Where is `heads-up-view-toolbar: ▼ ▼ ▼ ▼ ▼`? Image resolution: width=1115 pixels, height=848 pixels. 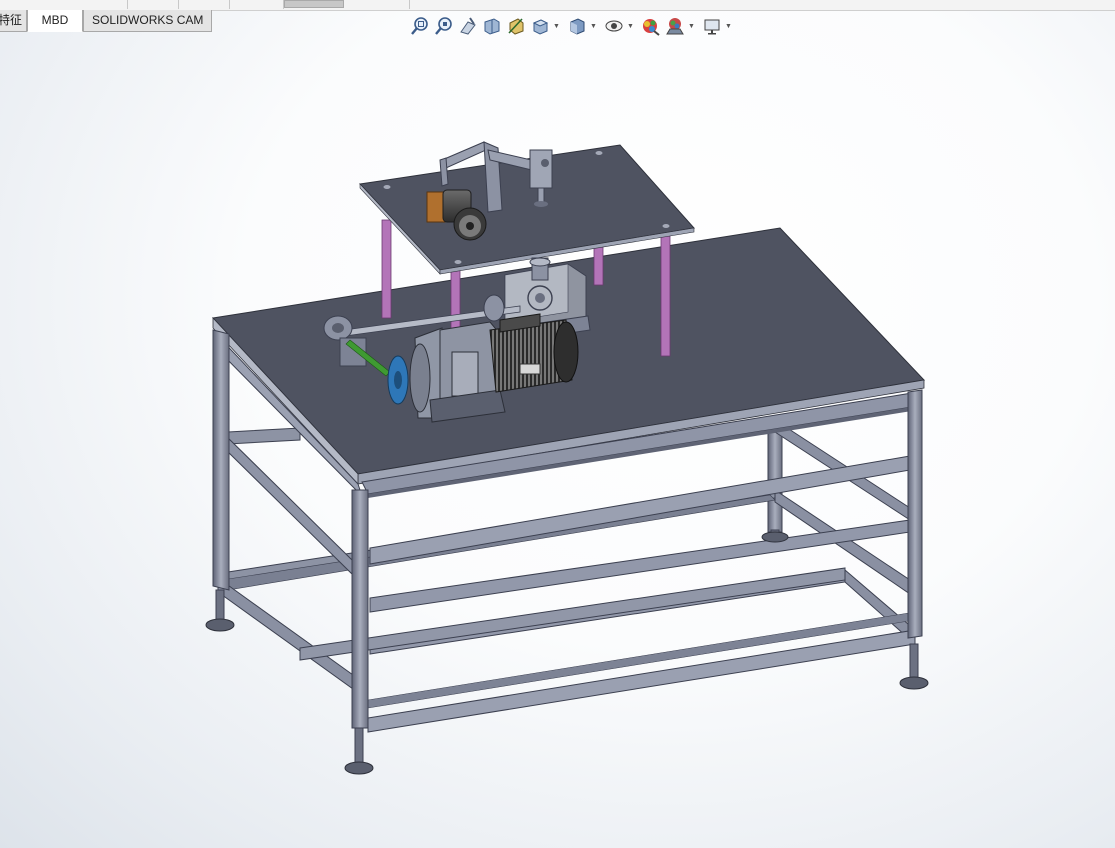
heads-up-view-toolbar: ▼ ▼ ▼ ▼ ▼ is located at coordinates (570, 26).